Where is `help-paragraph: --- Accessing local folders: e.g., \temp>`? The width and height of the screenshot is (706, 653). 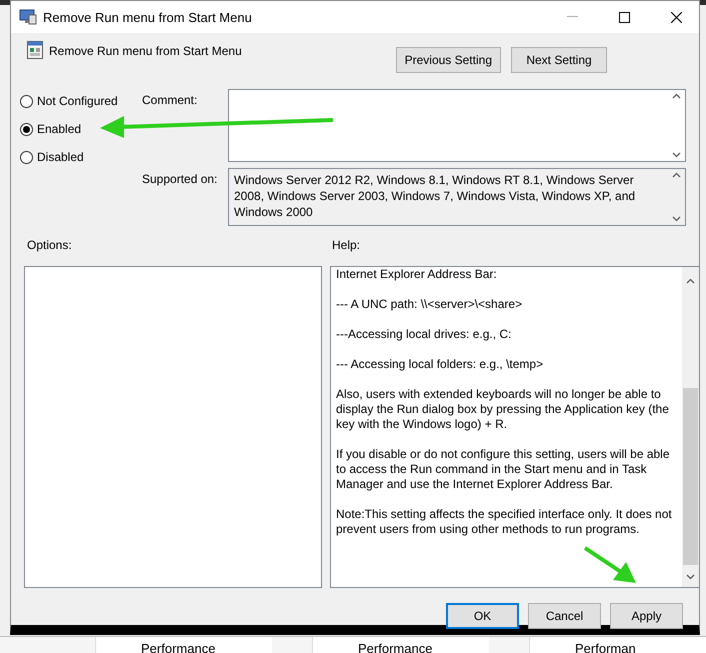
help-paragraph: --- Accessing local folders: e.g., \temp> is located at coordinates (440, 364).